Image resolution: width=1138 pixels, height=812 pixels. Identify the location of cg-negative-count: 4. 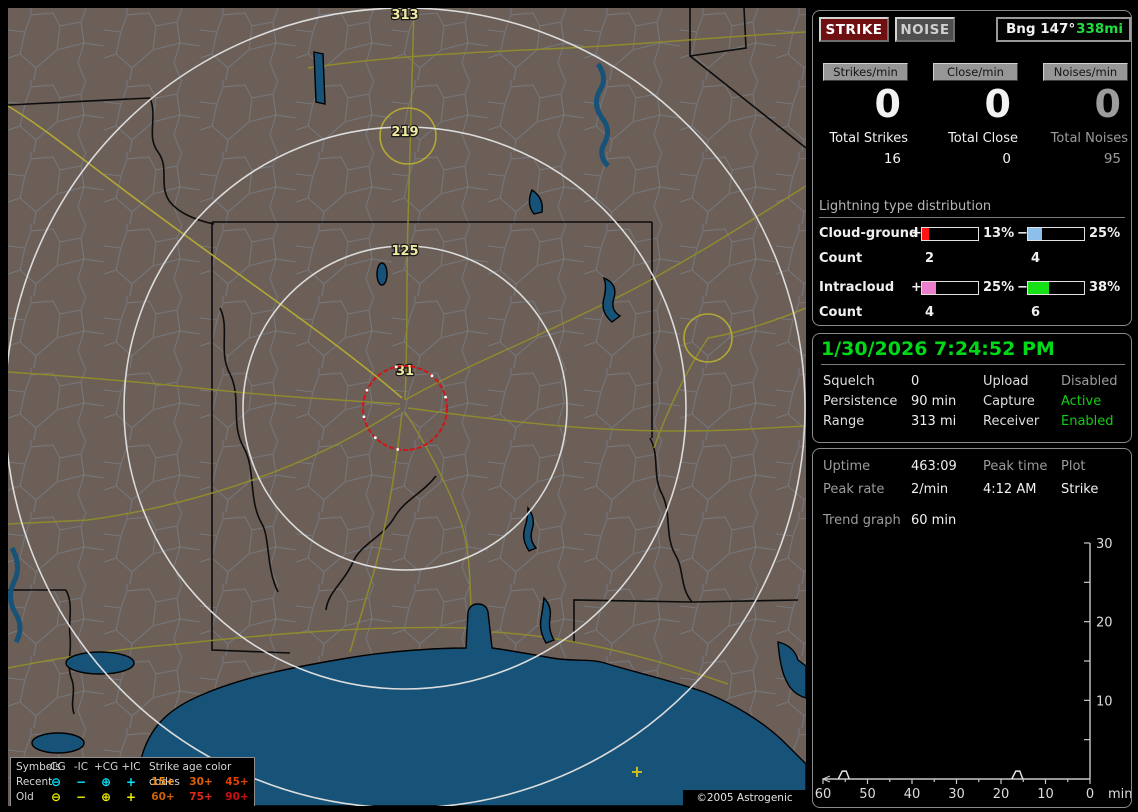
(1036, 258).